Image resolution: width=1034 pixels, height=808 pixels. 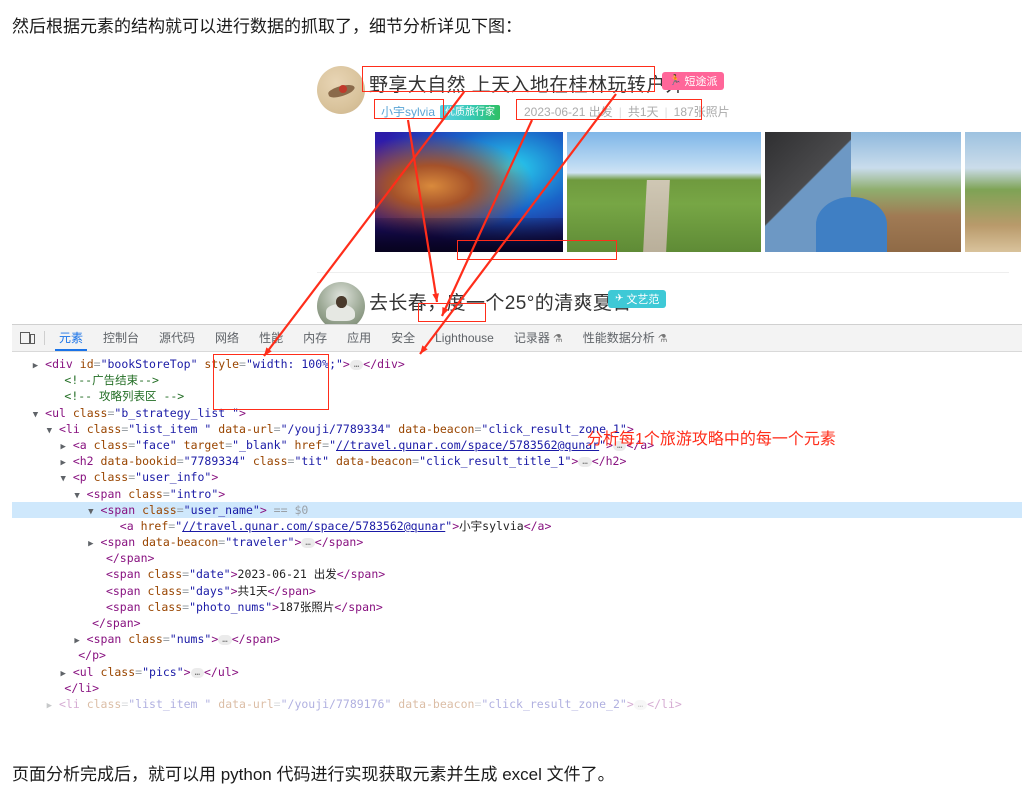 I want to click on code-token: <p, so click(x=83, y=477).